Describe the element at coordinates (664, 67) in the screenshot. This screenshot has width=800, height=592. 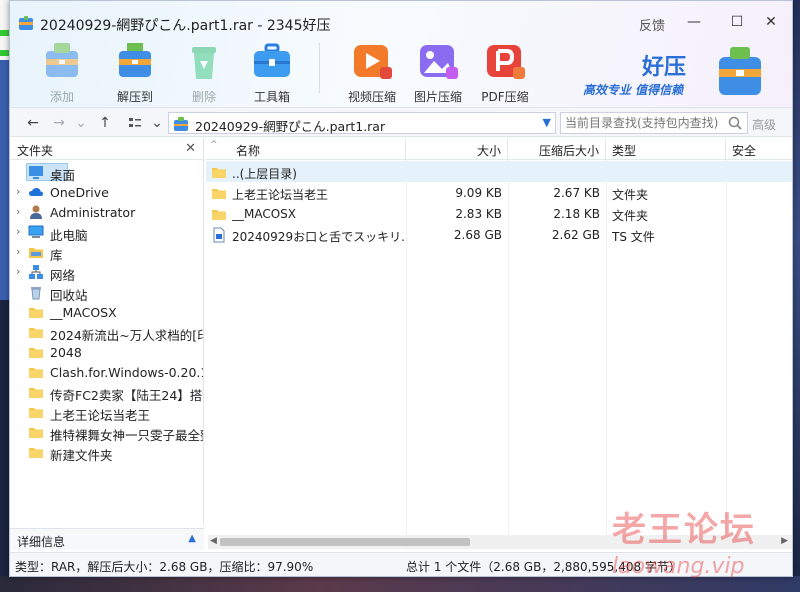
I see `brand-name: 好压` at that location.